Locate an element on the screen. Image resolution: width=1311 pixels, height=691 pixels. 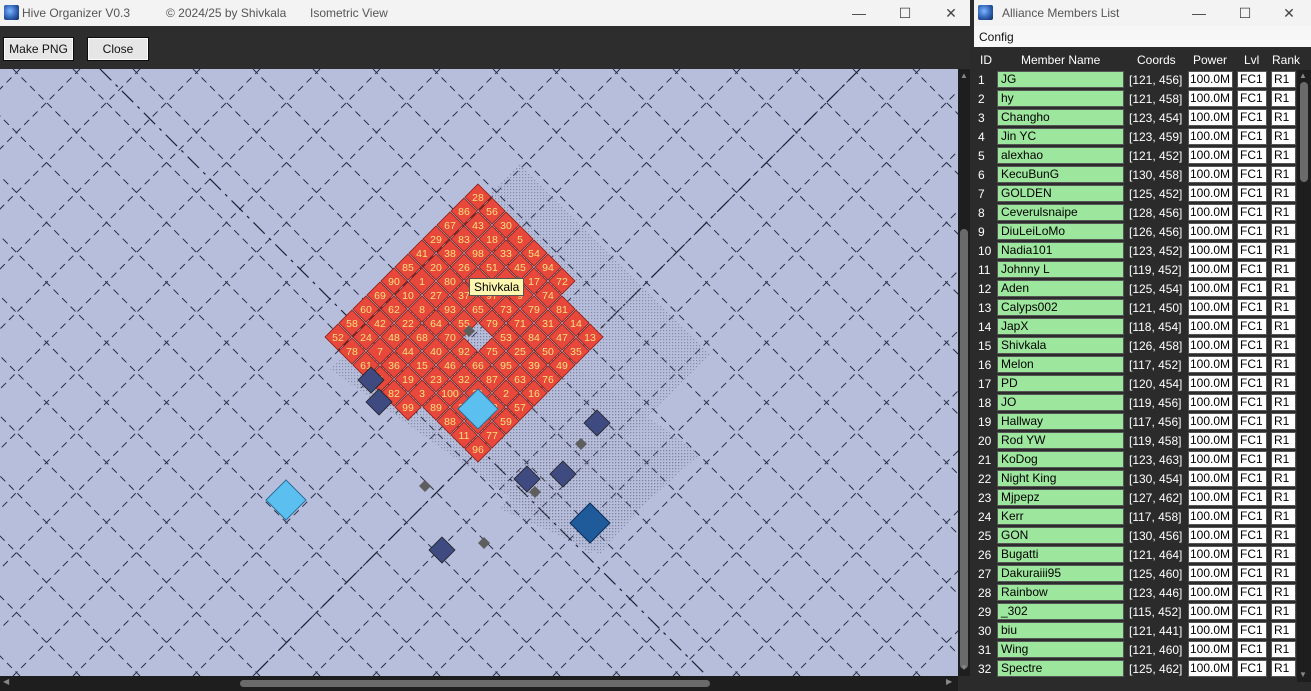
members-maximize-button: ☐ is located at coordinates (1245, 13).